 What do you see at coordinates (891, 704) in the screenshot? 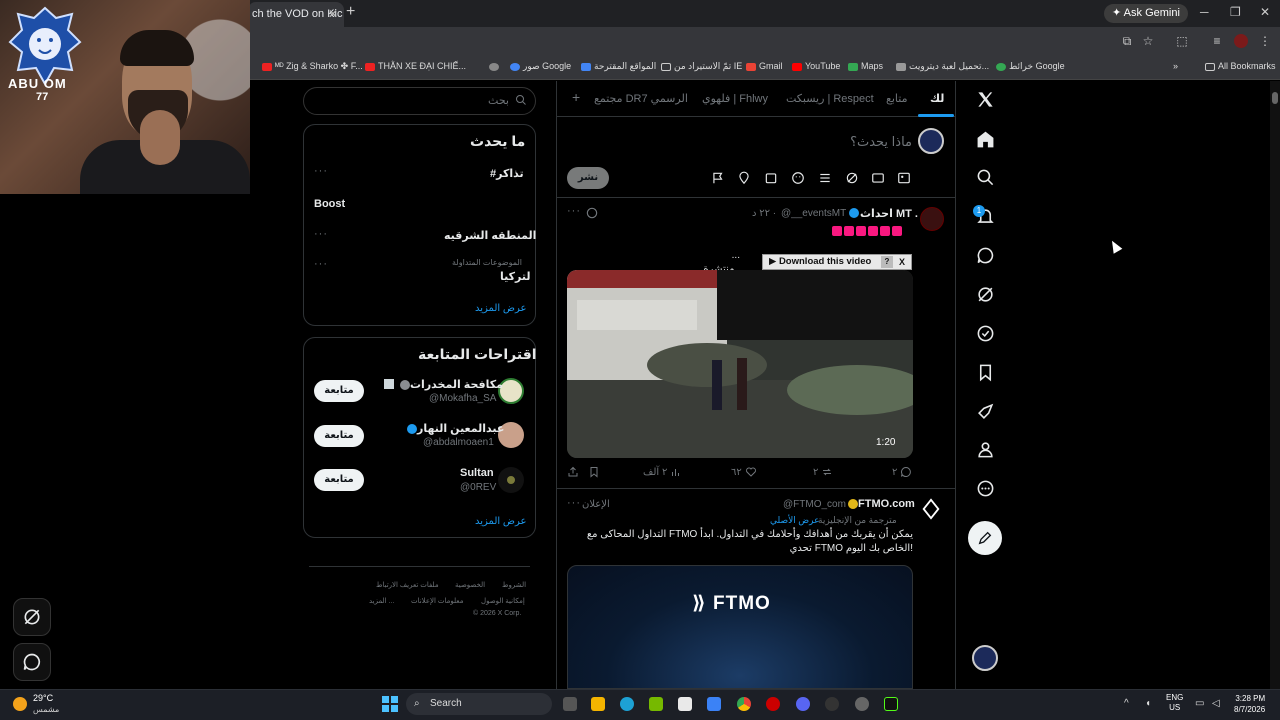
I see `kick-icon` at bounding box center [891, 704].